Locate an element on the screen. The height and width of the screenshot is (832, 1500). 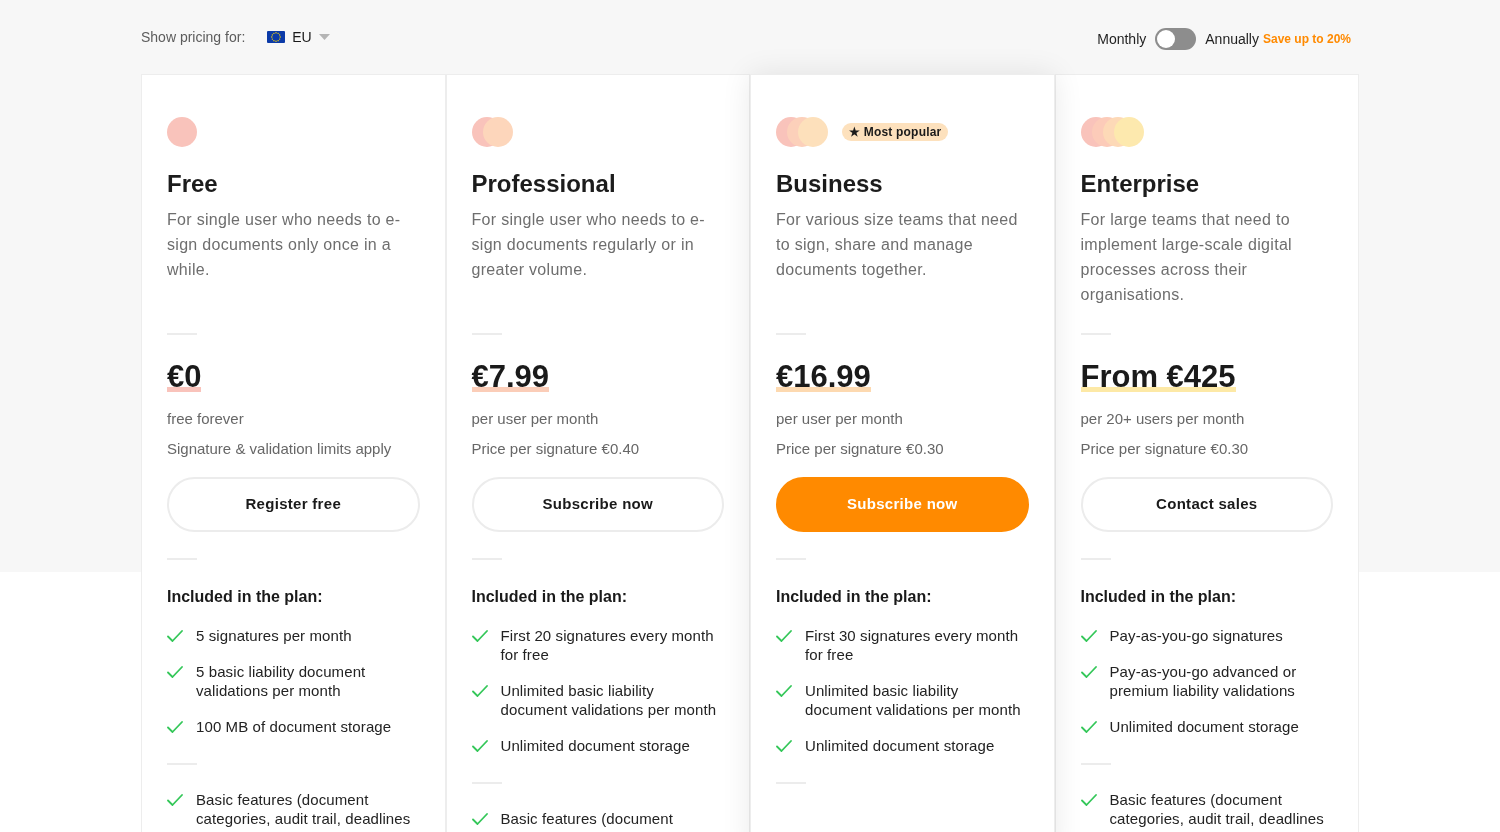
billing-toggle is located at coordinates (1176, 39).